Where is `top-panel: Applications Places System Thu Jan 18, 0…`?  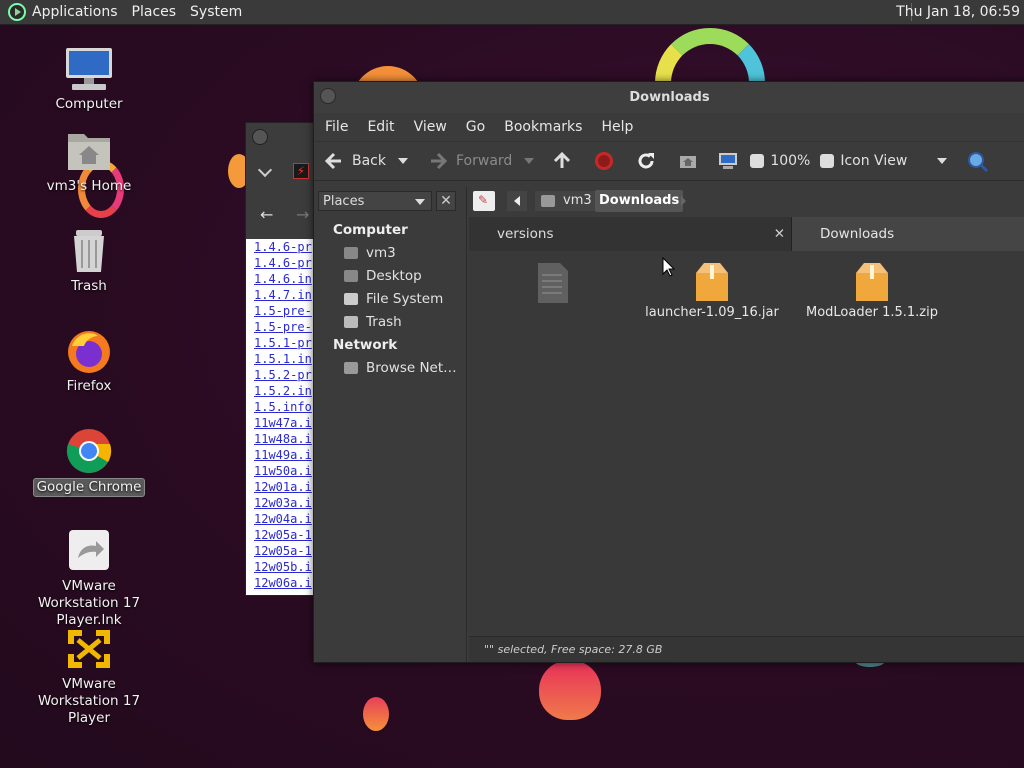
top-panel: Applications Places System Thu Jan 18, 0… is located at coordinates (512, 12).